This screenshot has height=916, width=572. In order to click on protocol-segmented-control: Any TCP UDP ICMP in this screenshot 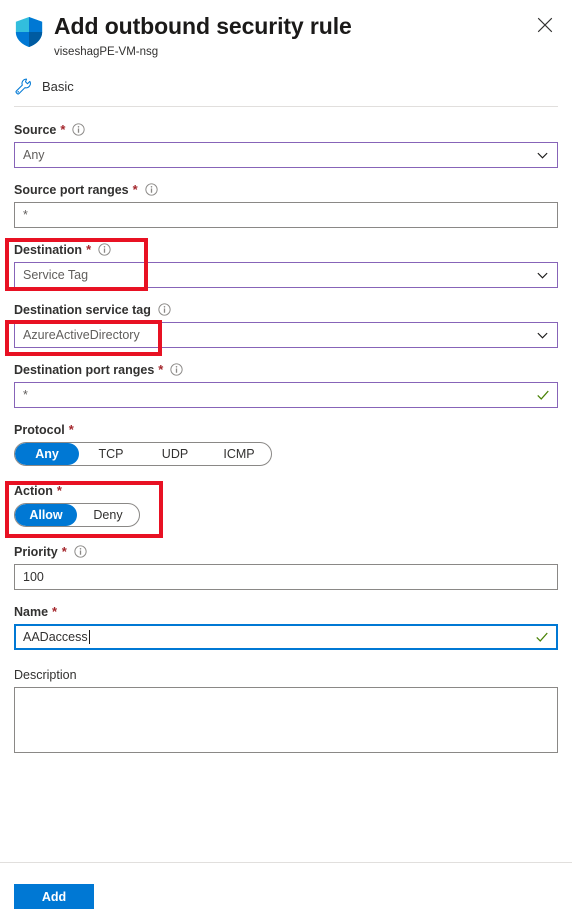, I will do `click(143, 454)`.